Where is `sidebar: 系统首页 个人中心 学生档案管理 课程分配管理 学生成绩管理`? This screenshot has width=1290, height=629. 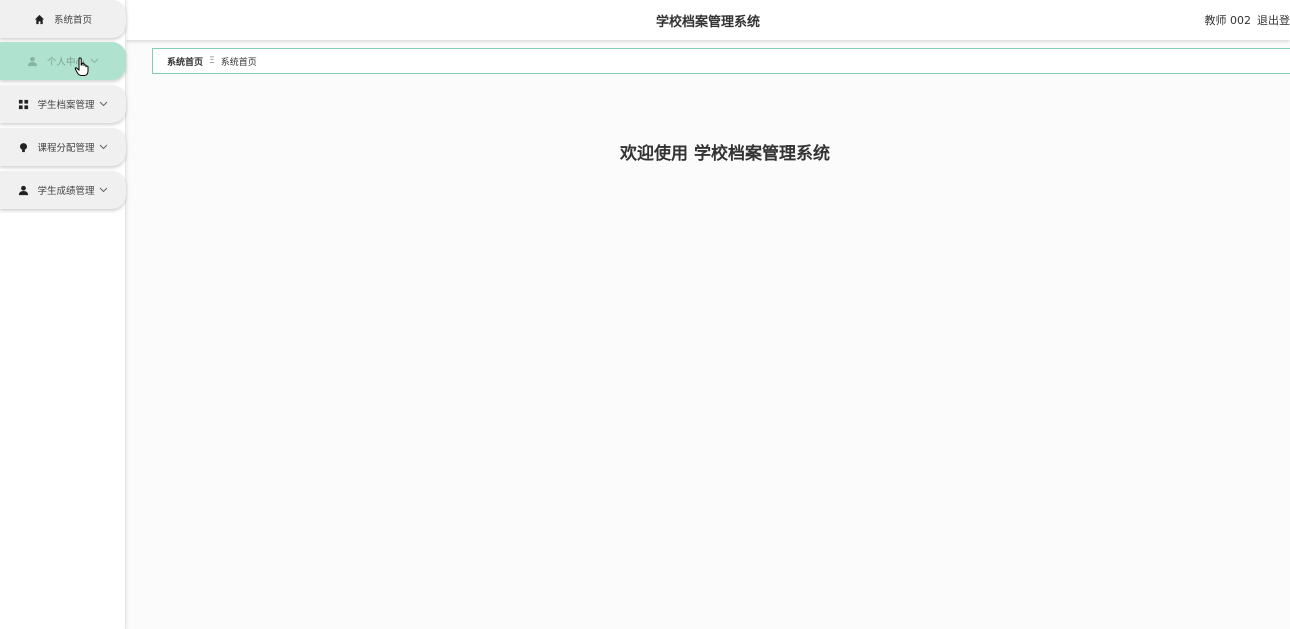
sidebar: 系统首页 个人中心 学生档案管理 课程分配管理 学生成绩管理 is located at coordinates (63, 314).